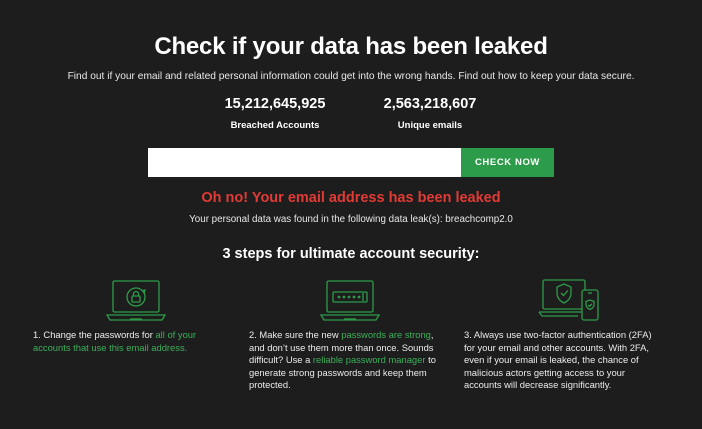  Describe the element at coordinates (275, 113) in the screenshot. I see `stat-breached-accounts: 15,212,645,925 Breached Accounts` at that location.